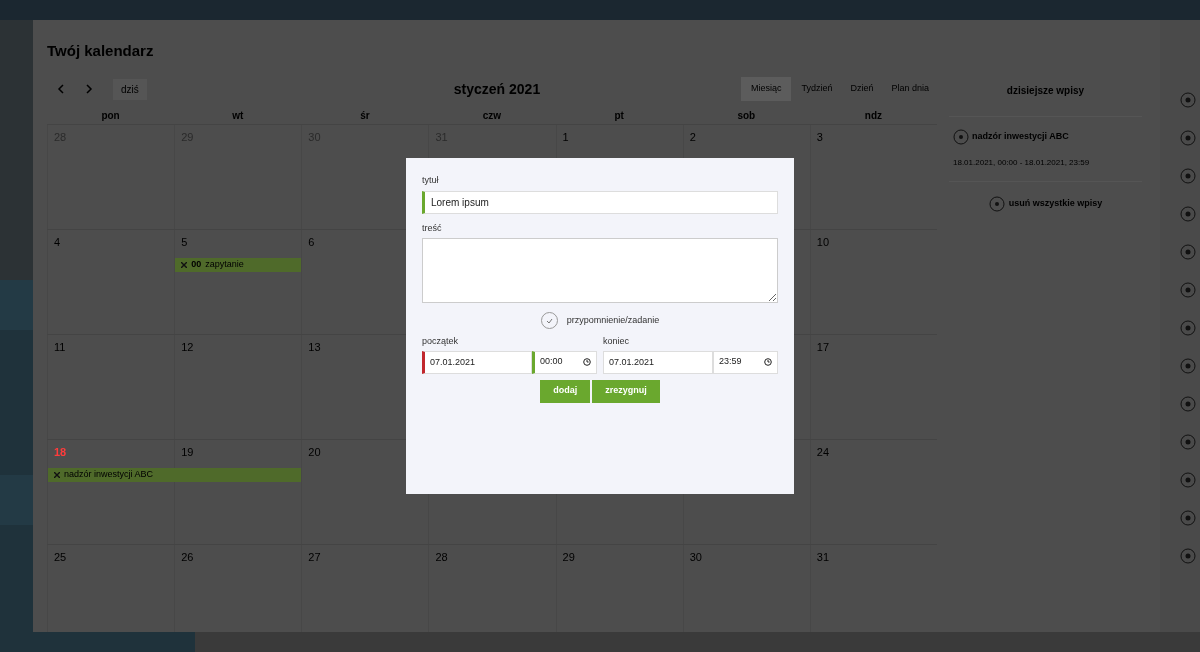 This screenshot has width=1200, height=652. What do you see at coordinates (441, 341) in the screenshot?
I see `field-label: początek` at bounding box center [441, 341].